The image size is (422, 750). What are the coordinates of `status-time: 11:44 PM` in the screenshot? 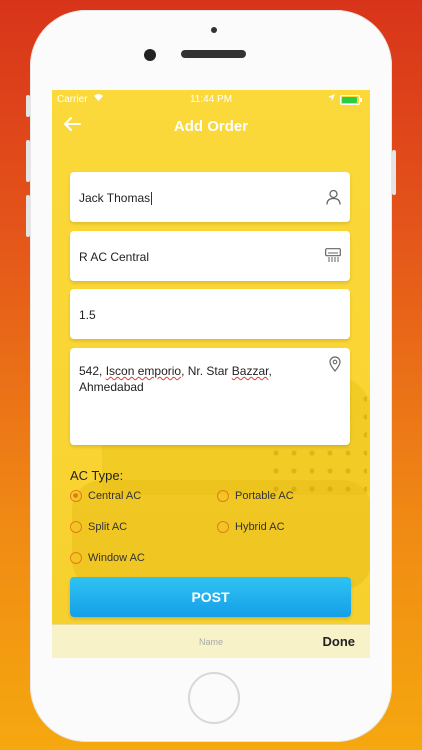 It's located at (211, 99).